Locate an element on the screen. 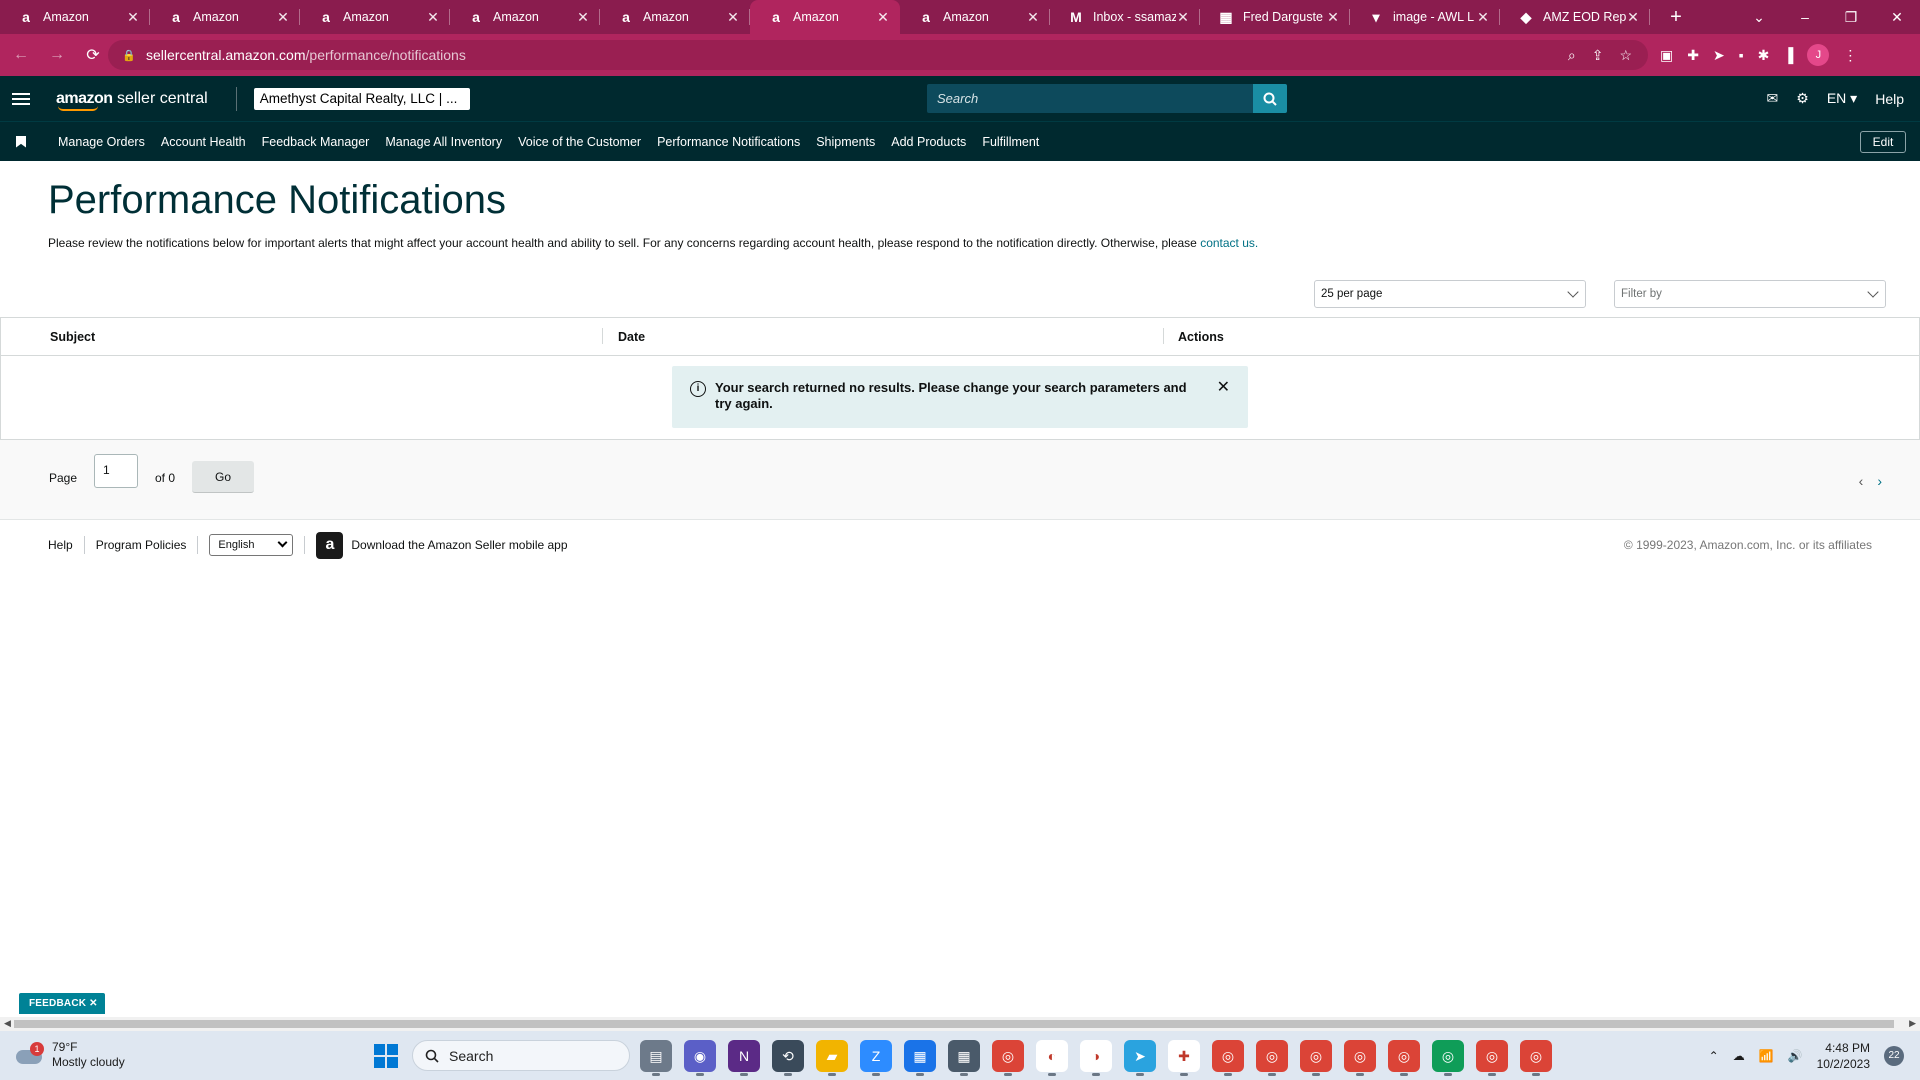  nav-link-performance-notifications: Performance Notifications is located at coordinates (728, 142).